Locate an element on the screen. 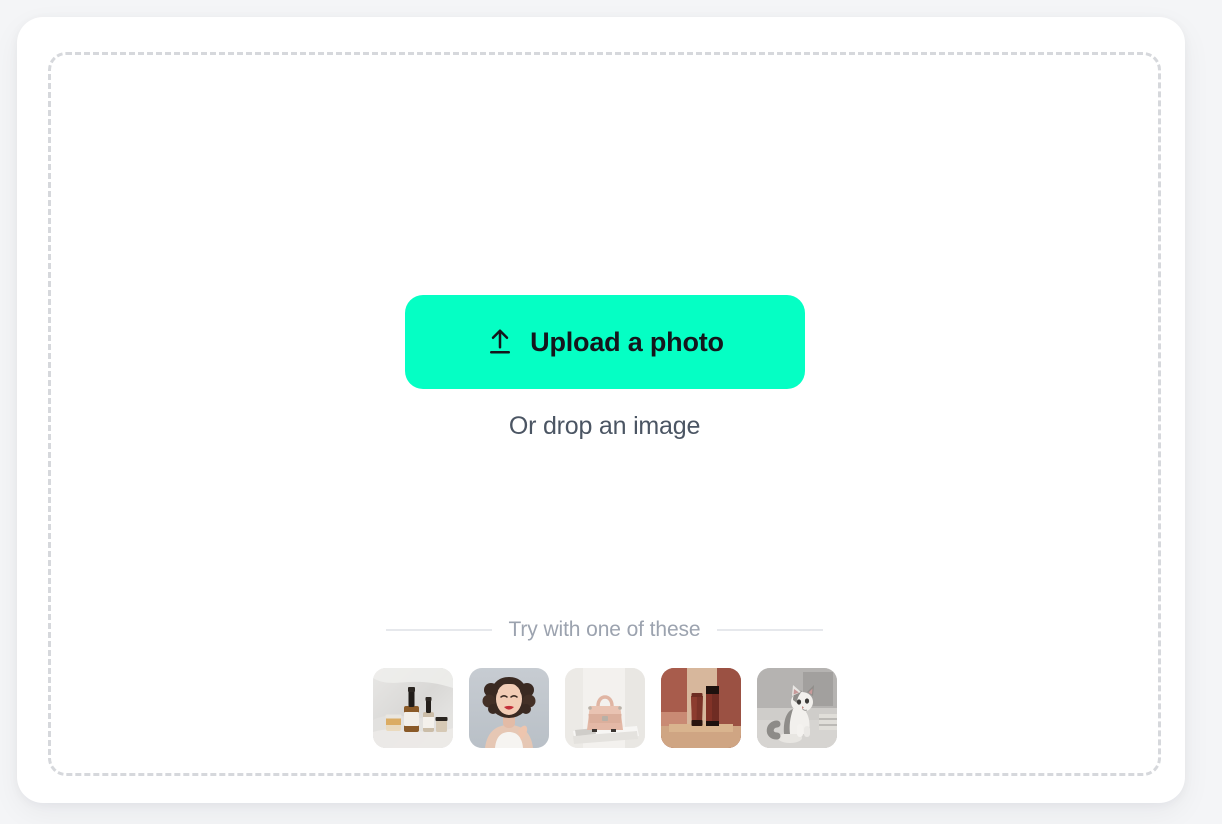  upload-arrow-icon is located at coordinates (500, 342).